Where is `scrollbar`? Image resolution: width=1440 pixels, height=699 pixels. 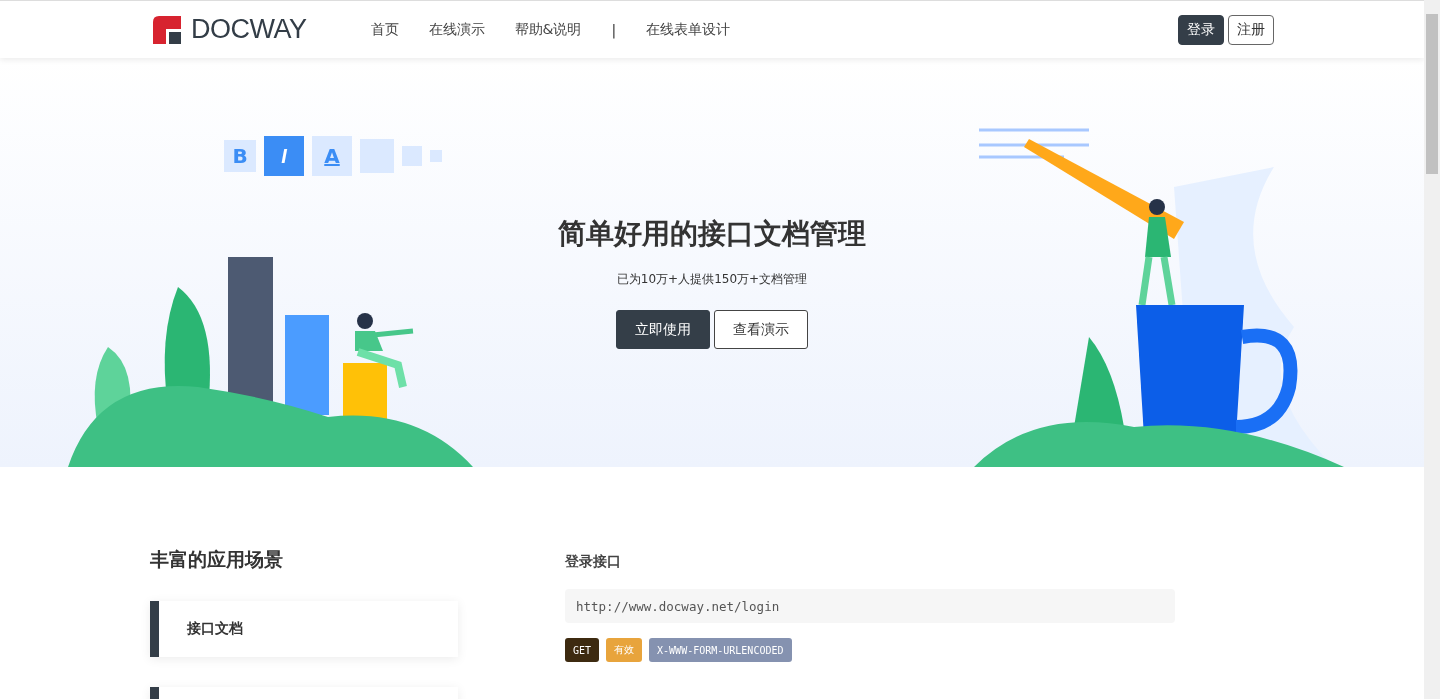 scrollbar is located at coordinates (1432, 349).